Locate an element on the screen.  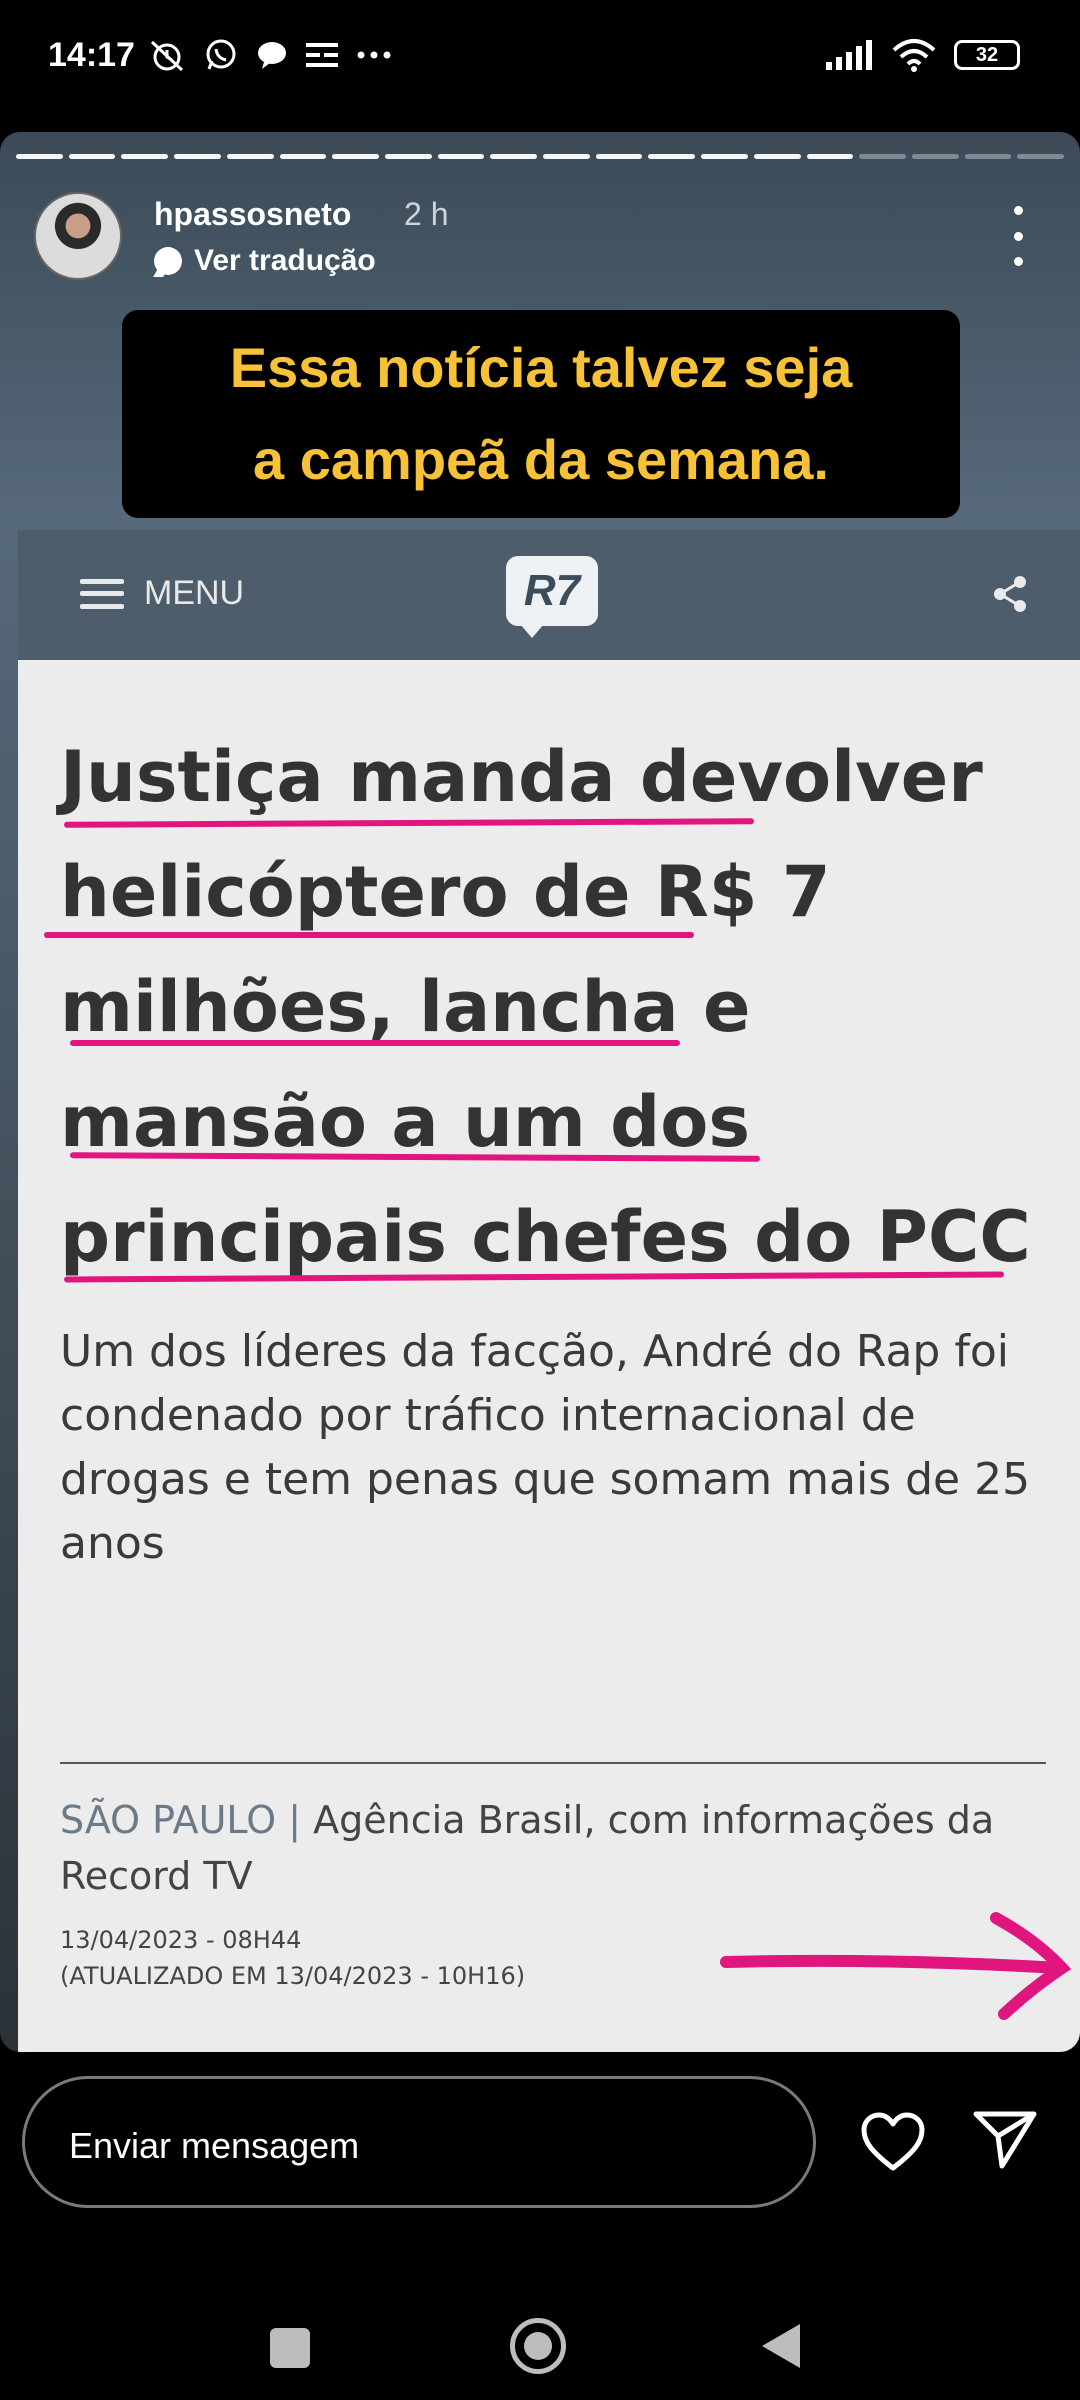
notification-icons is located at coordinates (270, 55).